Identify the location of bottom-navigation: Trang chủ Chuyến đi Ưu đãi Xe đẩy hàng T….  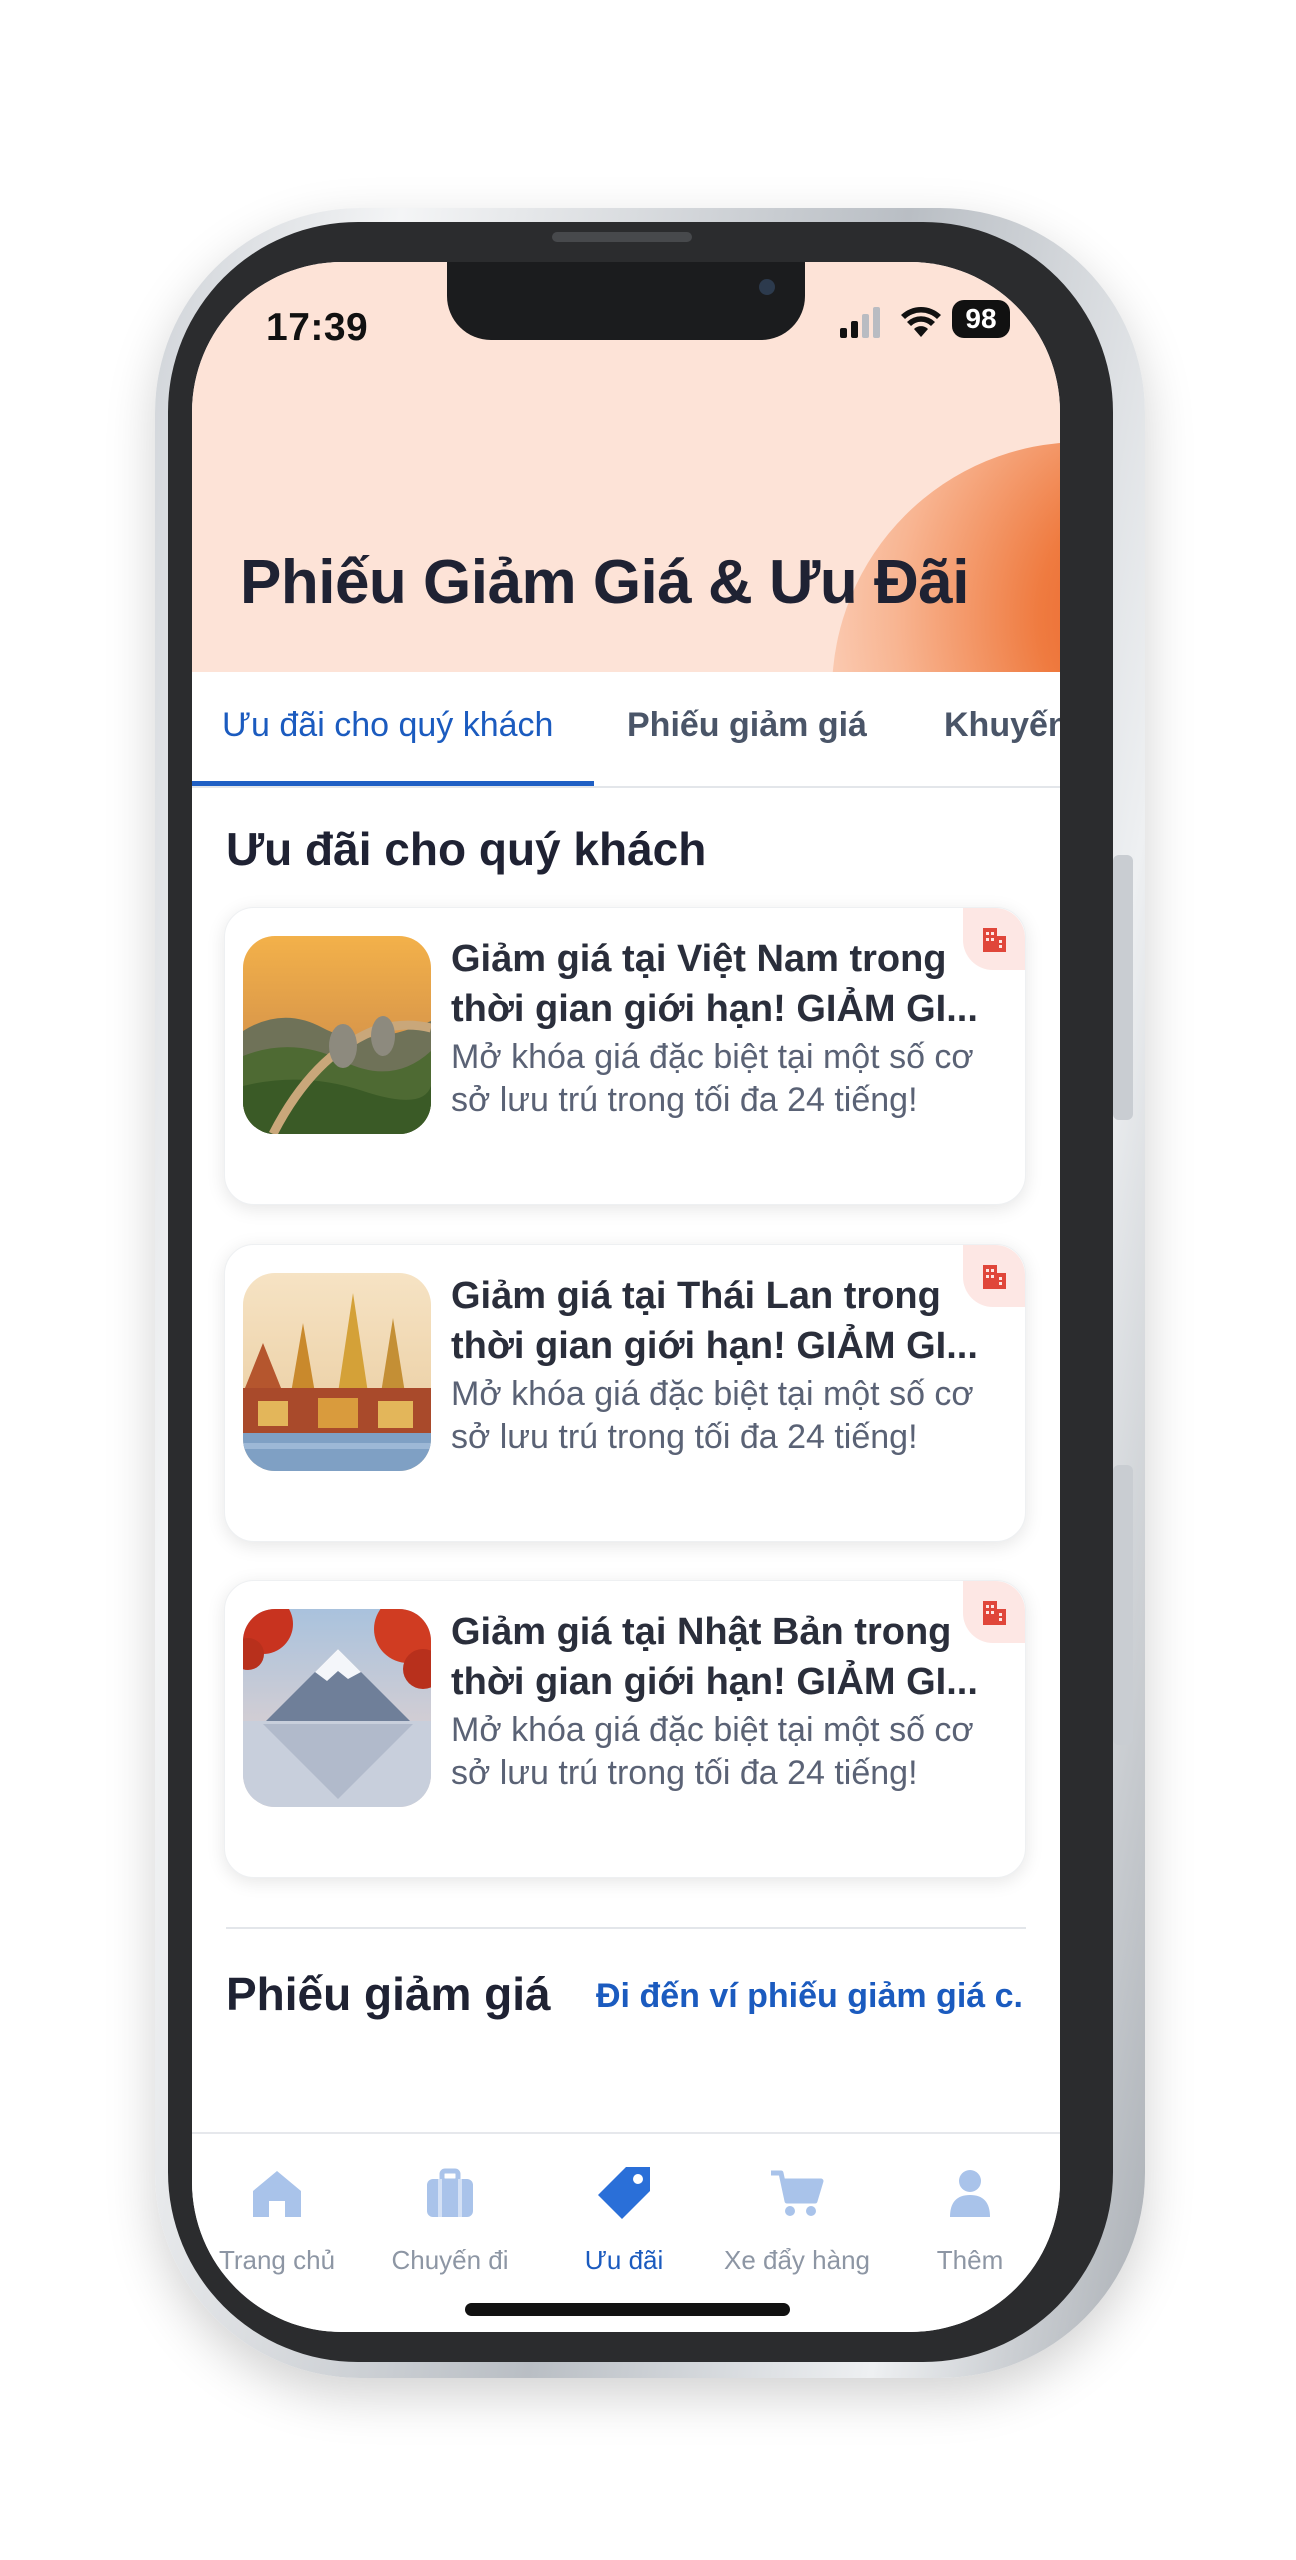
(626, 2232).